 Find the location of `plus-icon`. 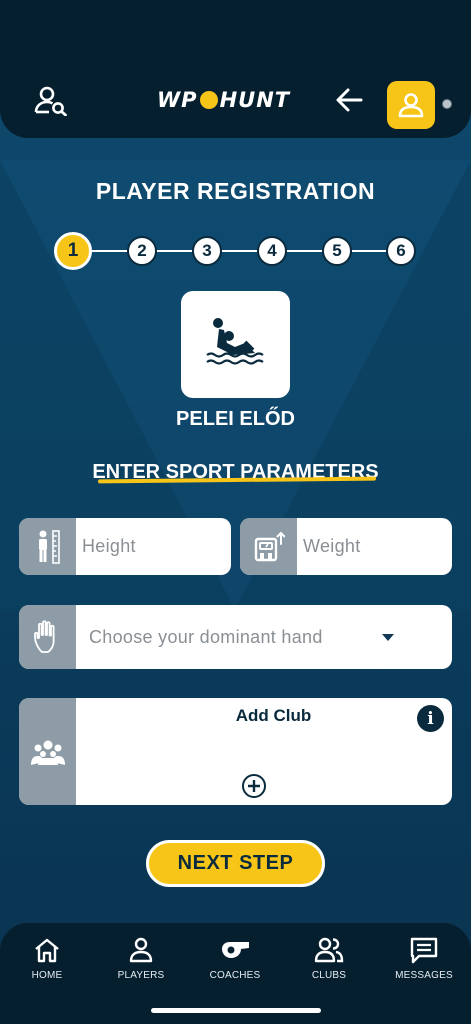

plus-icon is located at coordinates (254, 786).